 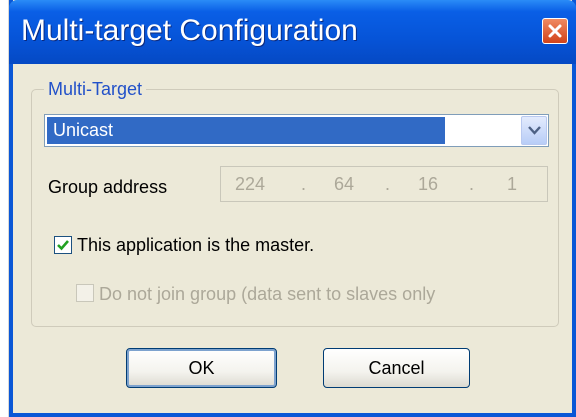 I want to click on background-strip, so click(x=4, y=208).